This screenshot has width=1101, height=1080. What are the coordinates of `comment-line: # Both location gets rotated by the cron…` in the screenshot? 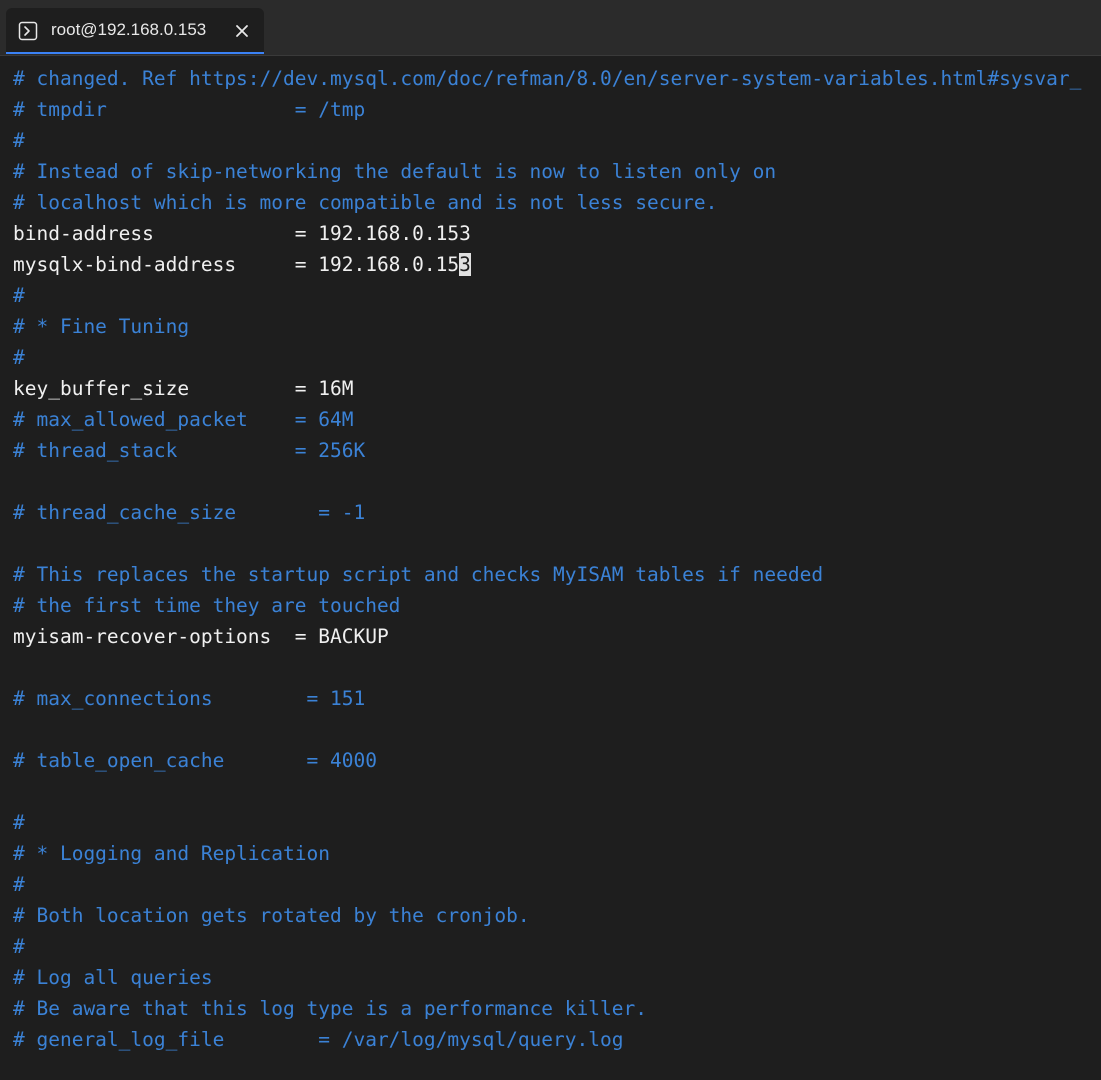 It's located at (271, 915).